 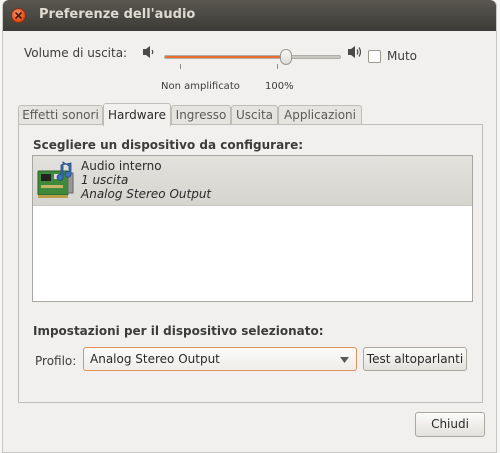 I want to click on device-name: Audio interno, so click(x=121, y=166).